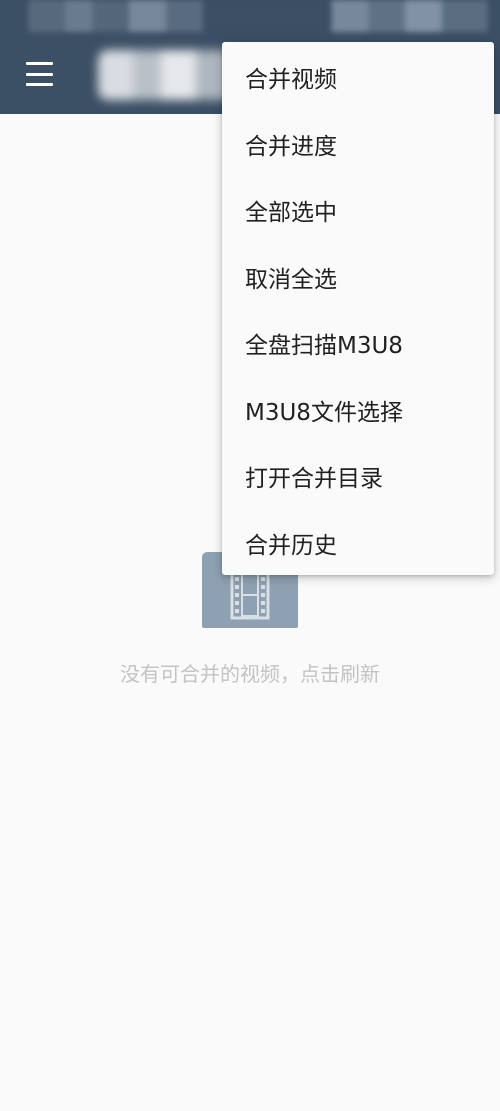 The image size is (500, 1111). I want to click on menu-item-merge-video: 合并视频, so click(358, 77).